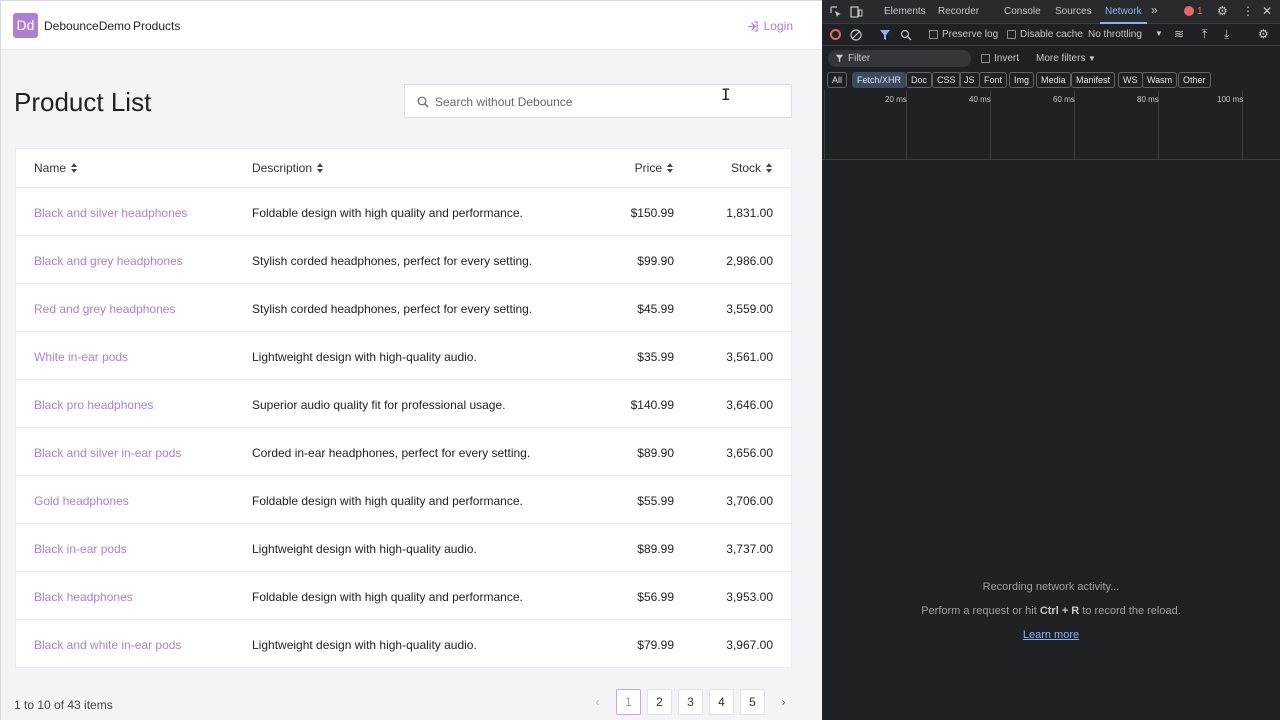  I want to click on search-network-icon, so click(906, 35).